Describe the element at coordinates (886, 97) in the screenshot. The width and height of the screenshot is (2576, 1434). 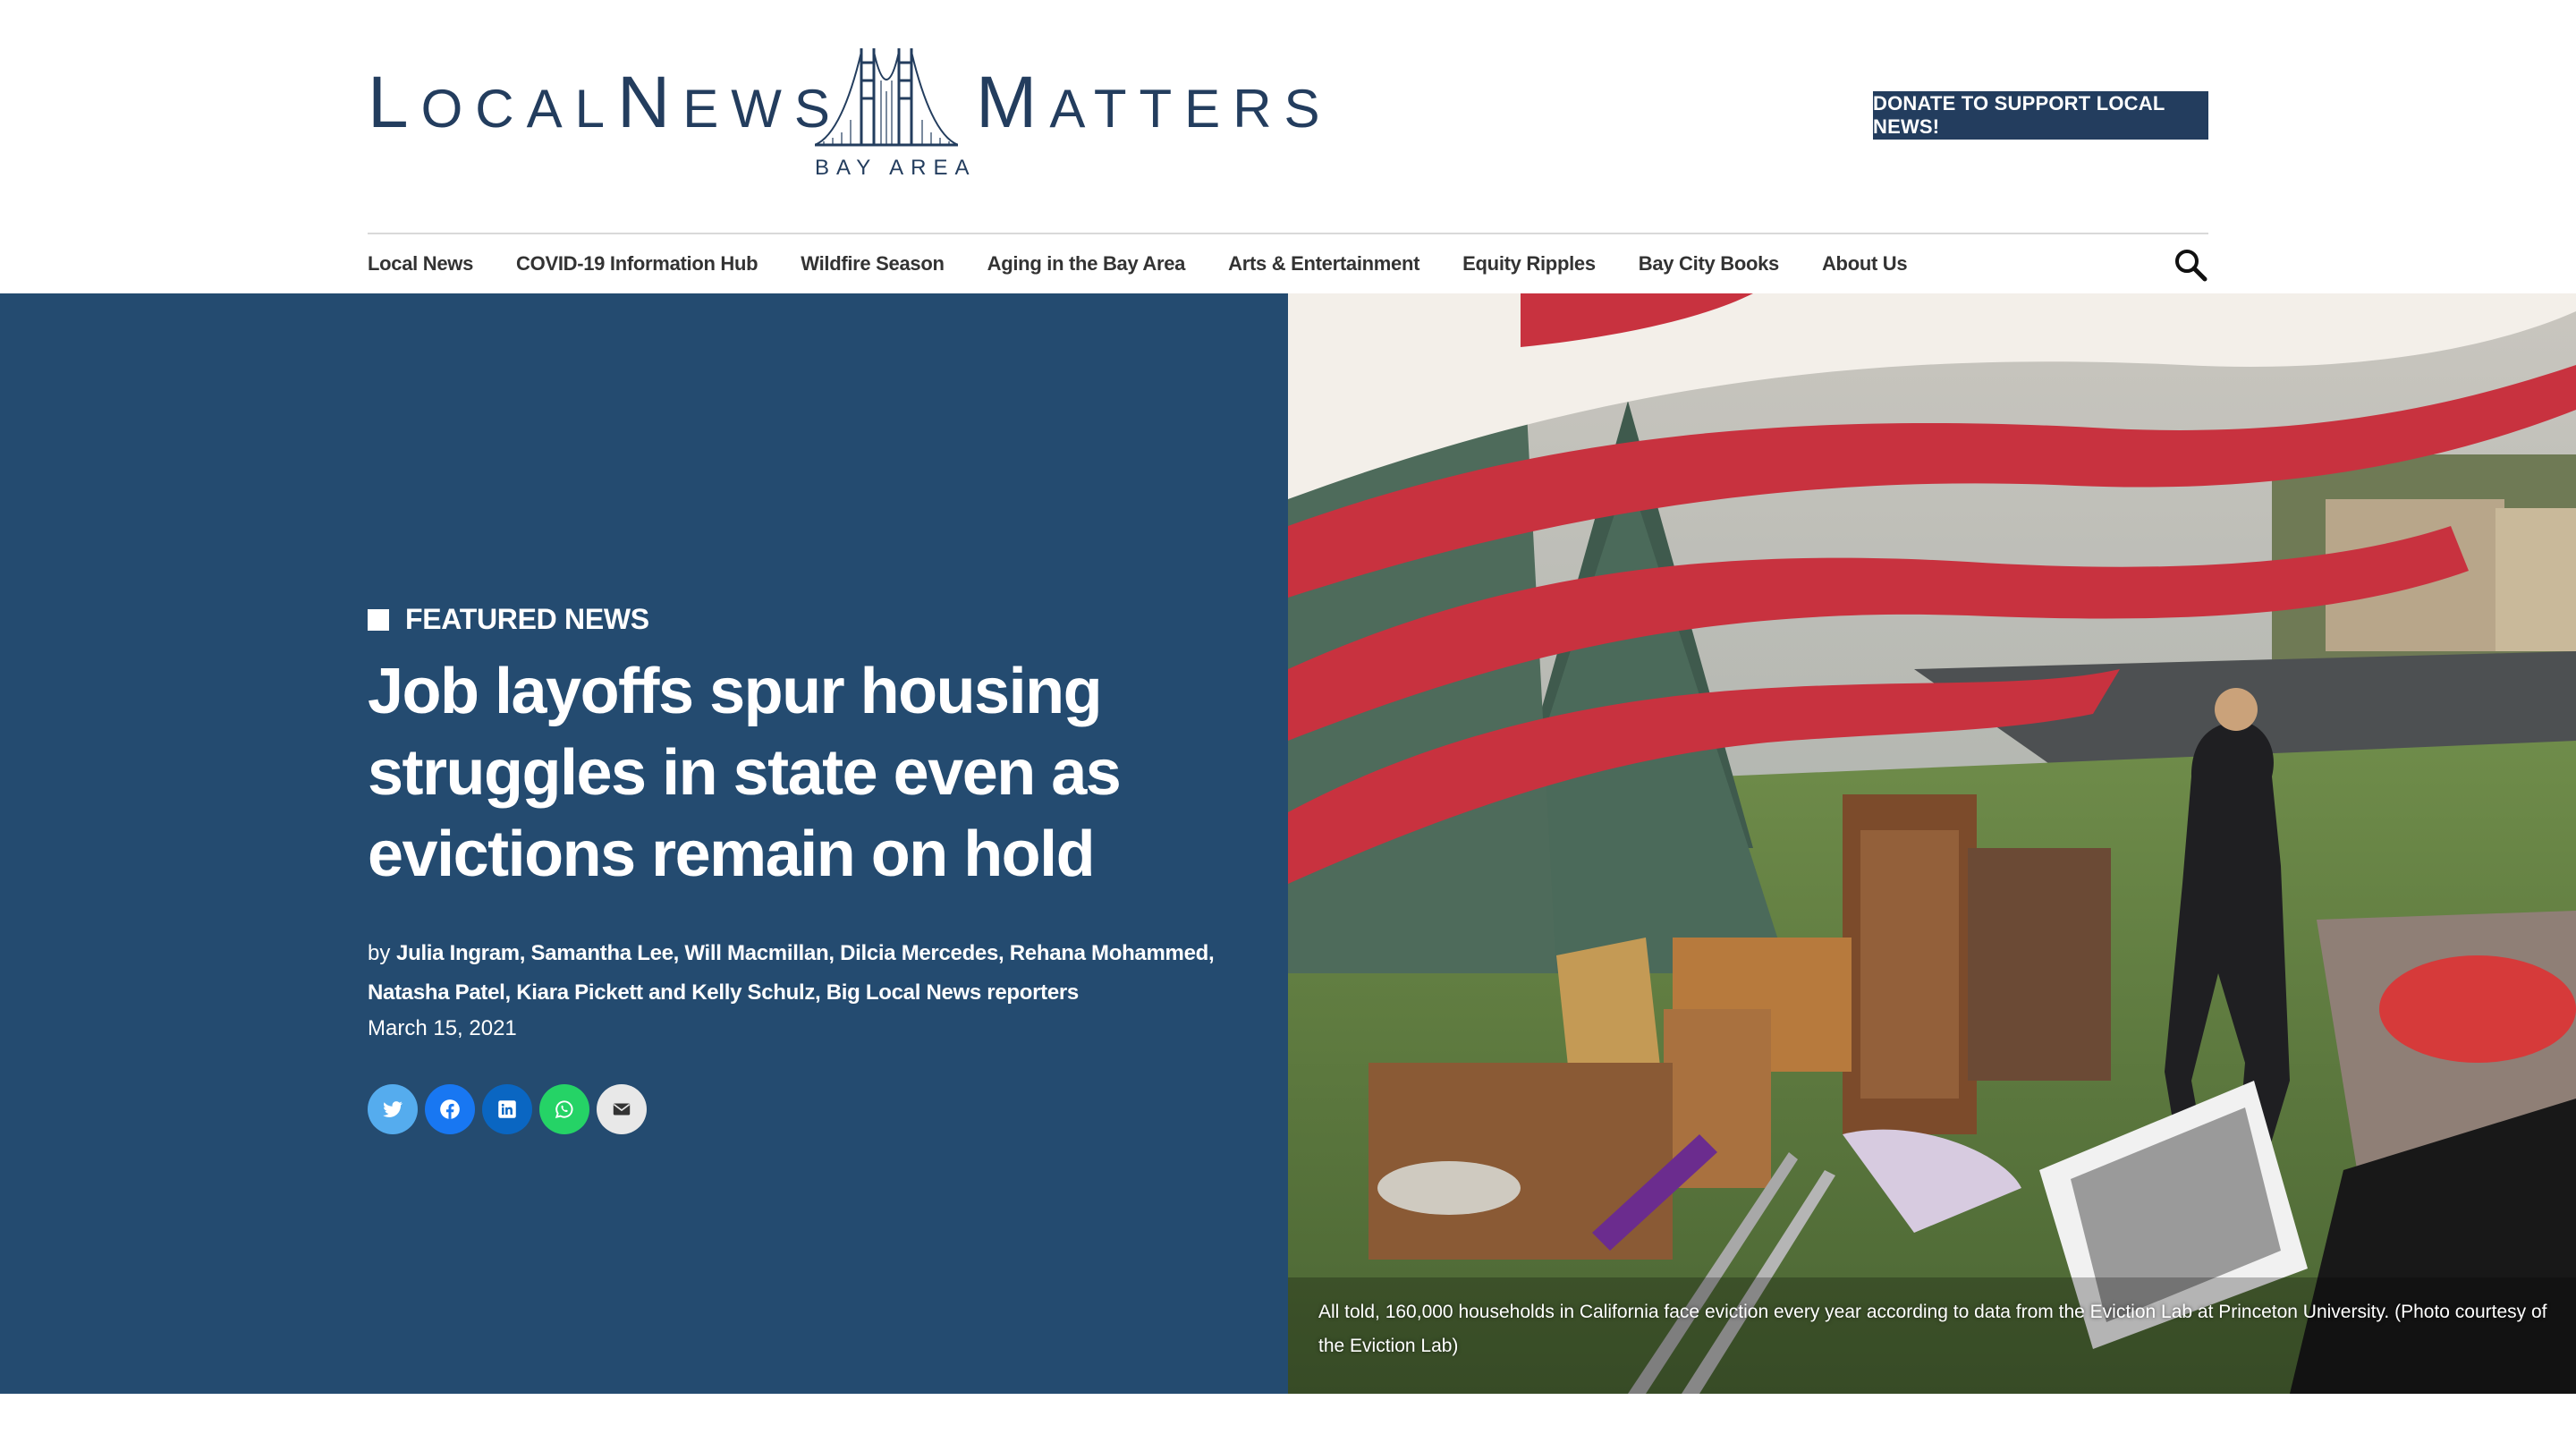
I see `golden-gate-bridge-icon` at that location.